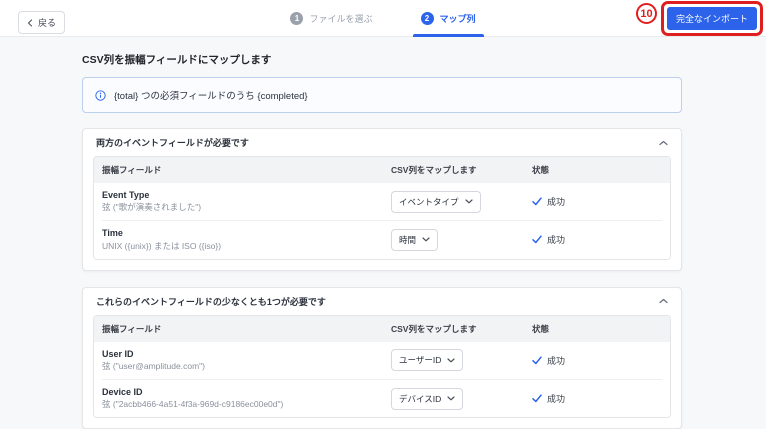  What do you see at coordinates (30, 22) in the screenshot?
I see `chevron-left-icon` at bounding box center [30, 22].